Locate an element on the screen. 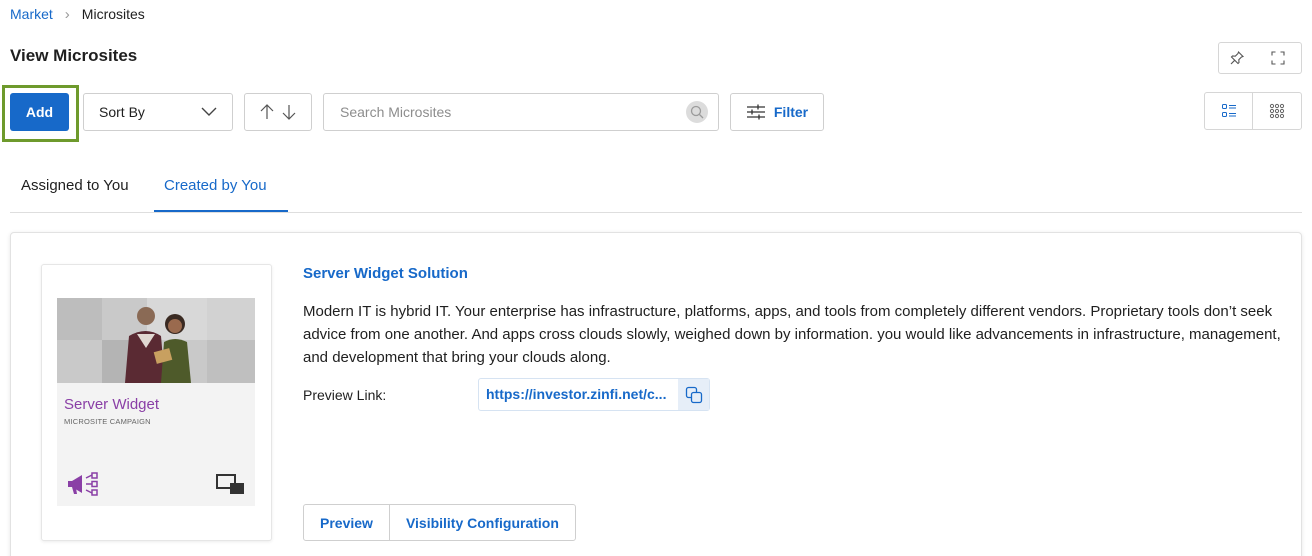 The image size is (1312, 556). arrow-down-icon is located at coordinates (289, 112).